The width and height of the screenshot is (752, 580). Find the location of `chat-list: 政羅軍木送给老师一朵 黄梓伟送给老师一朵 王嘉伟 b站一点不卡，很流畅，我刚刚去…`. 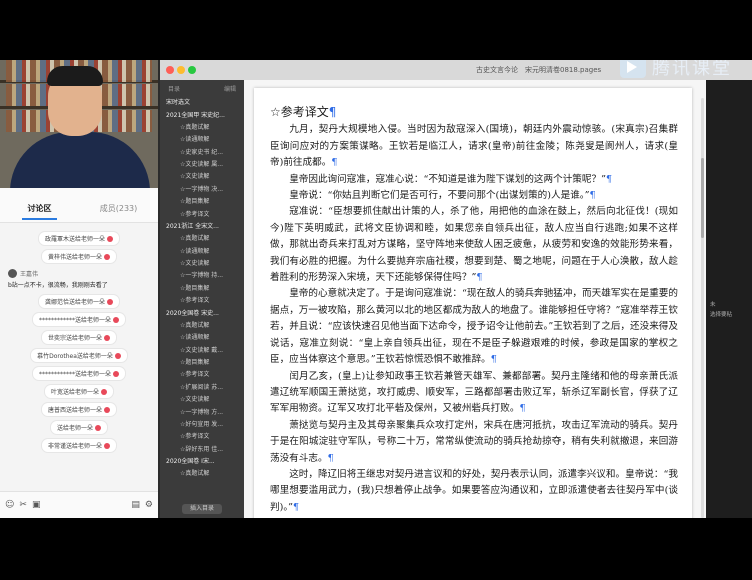

chat-list: 政羅軍木送给老师一朵 黄梓伟送给老师一朵 王嘉伟 b站一点不卡，很流畅，我刚刚去… is located at coordinates (79, 337).